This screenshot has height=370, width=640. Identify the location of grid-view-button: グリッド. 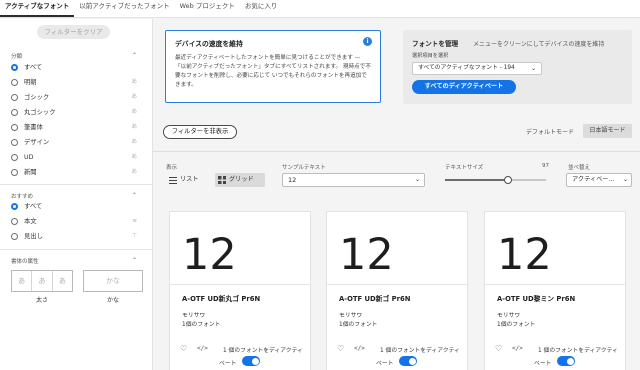
(240, 180).